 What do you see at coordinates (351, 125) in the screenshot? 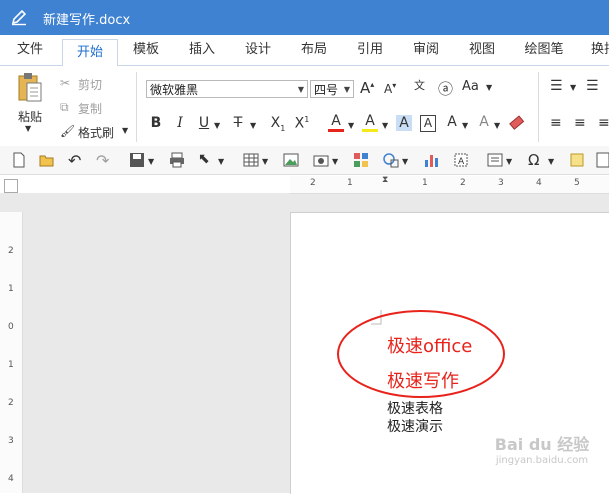
I see `font-color-dropdown-icon: ▼` at bounding box center [351, 125].